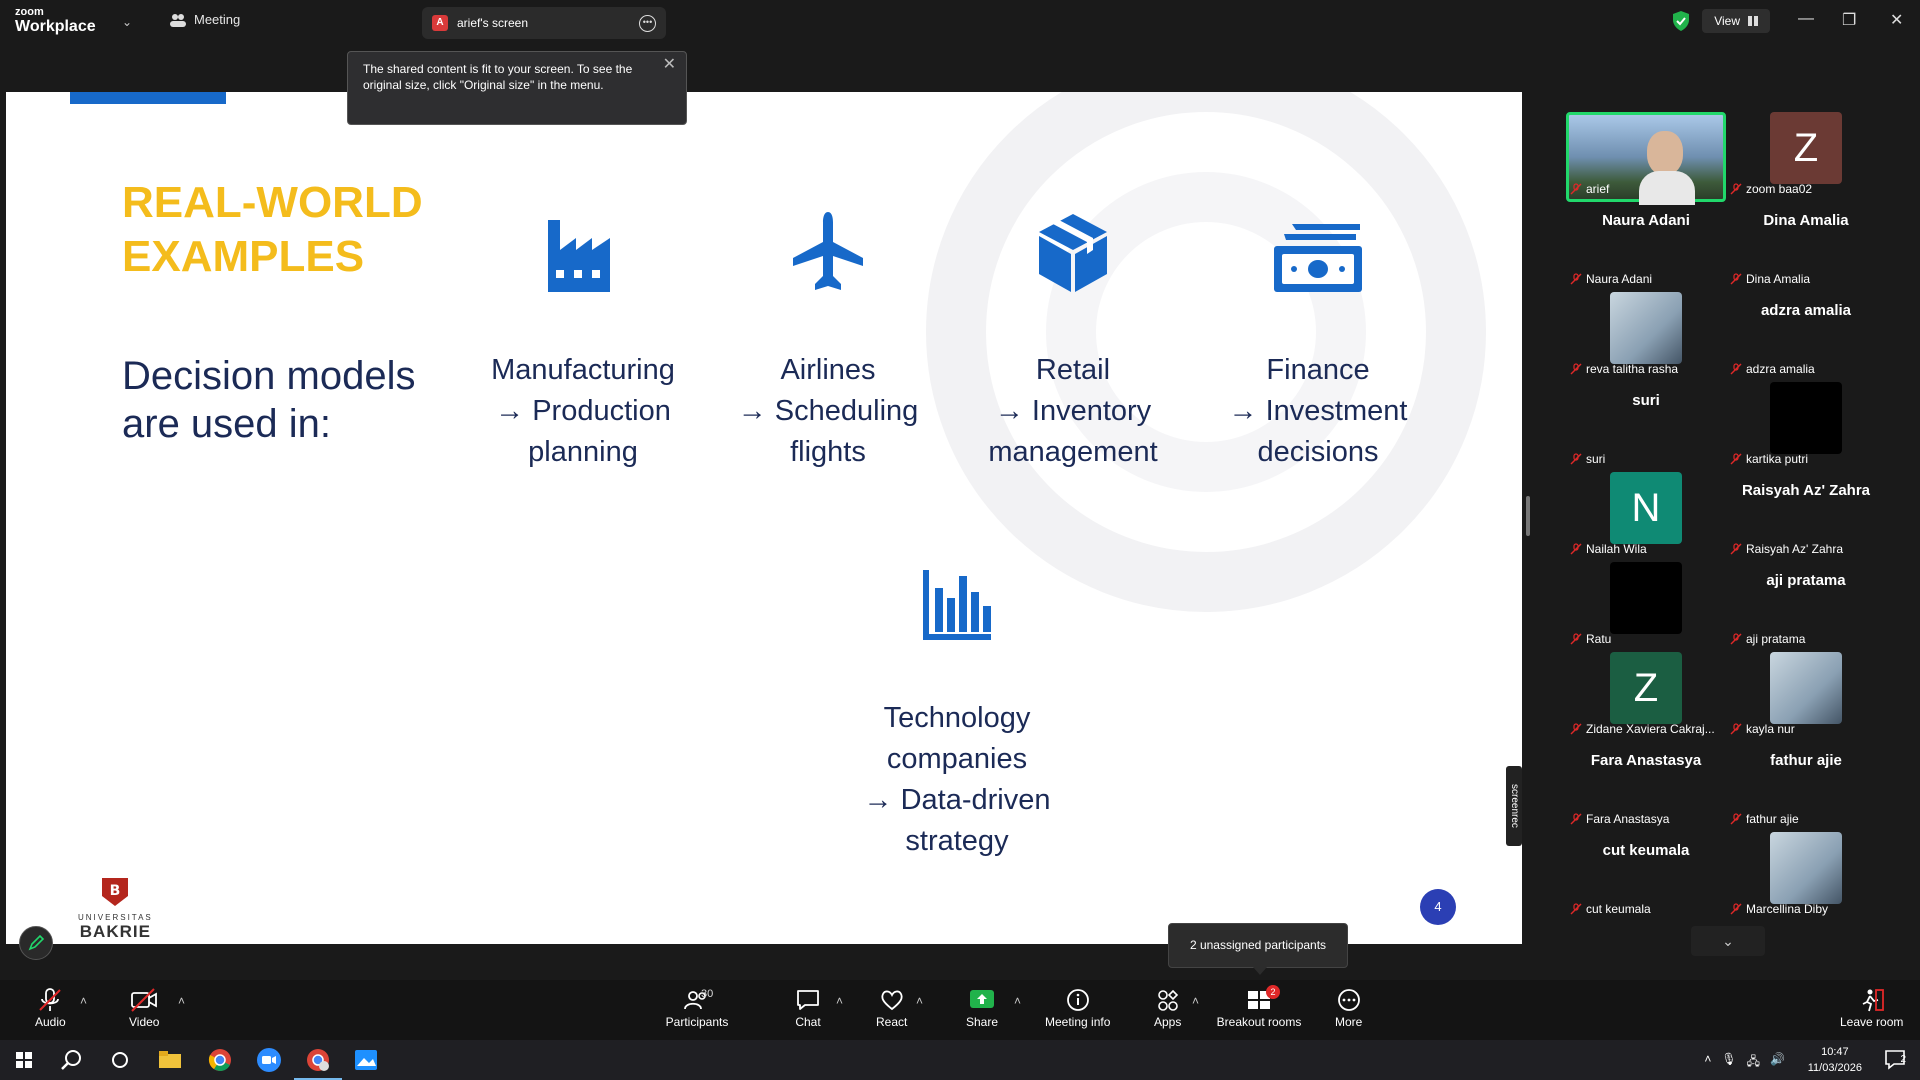  Describe the element at coordinates (1806, 156) in the screenshot. I see `participant-tile: Zzoom baa02` at that location.